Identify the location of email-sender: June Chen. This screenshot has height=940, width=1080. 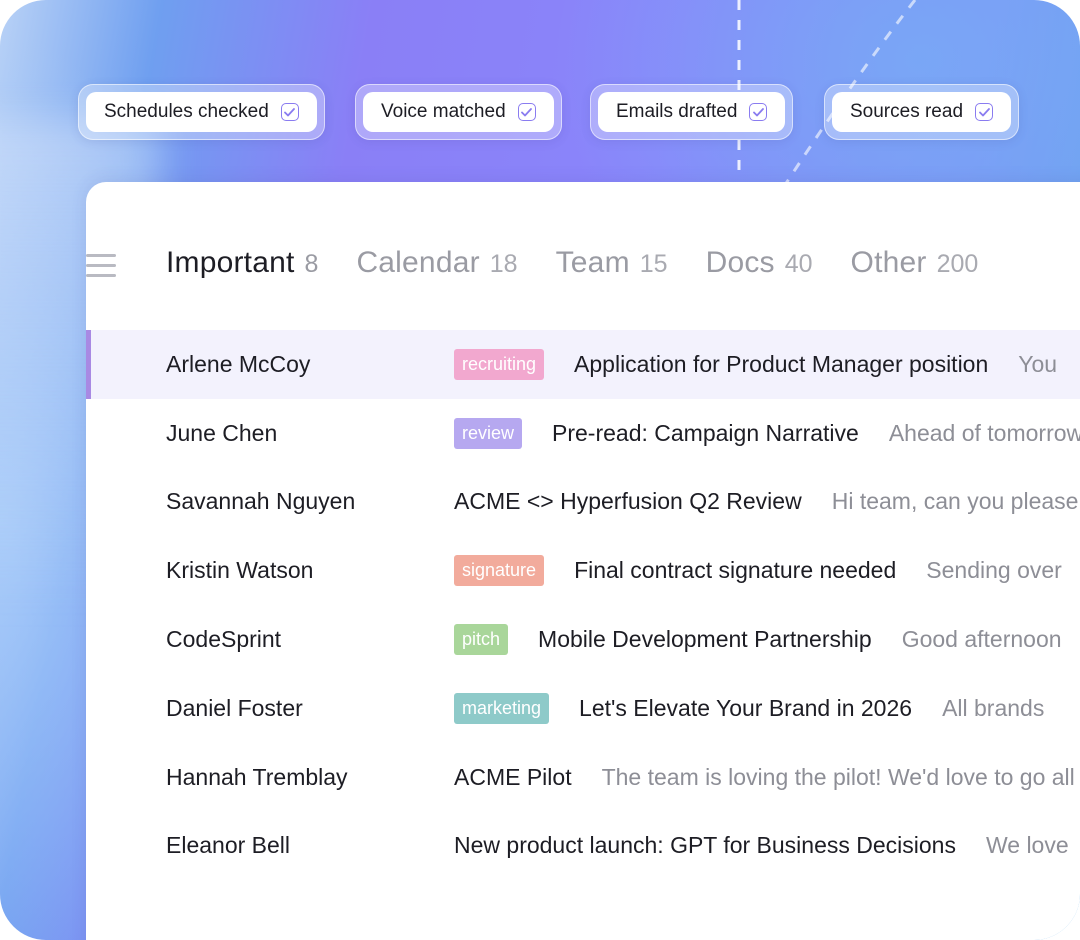
(222, 432).